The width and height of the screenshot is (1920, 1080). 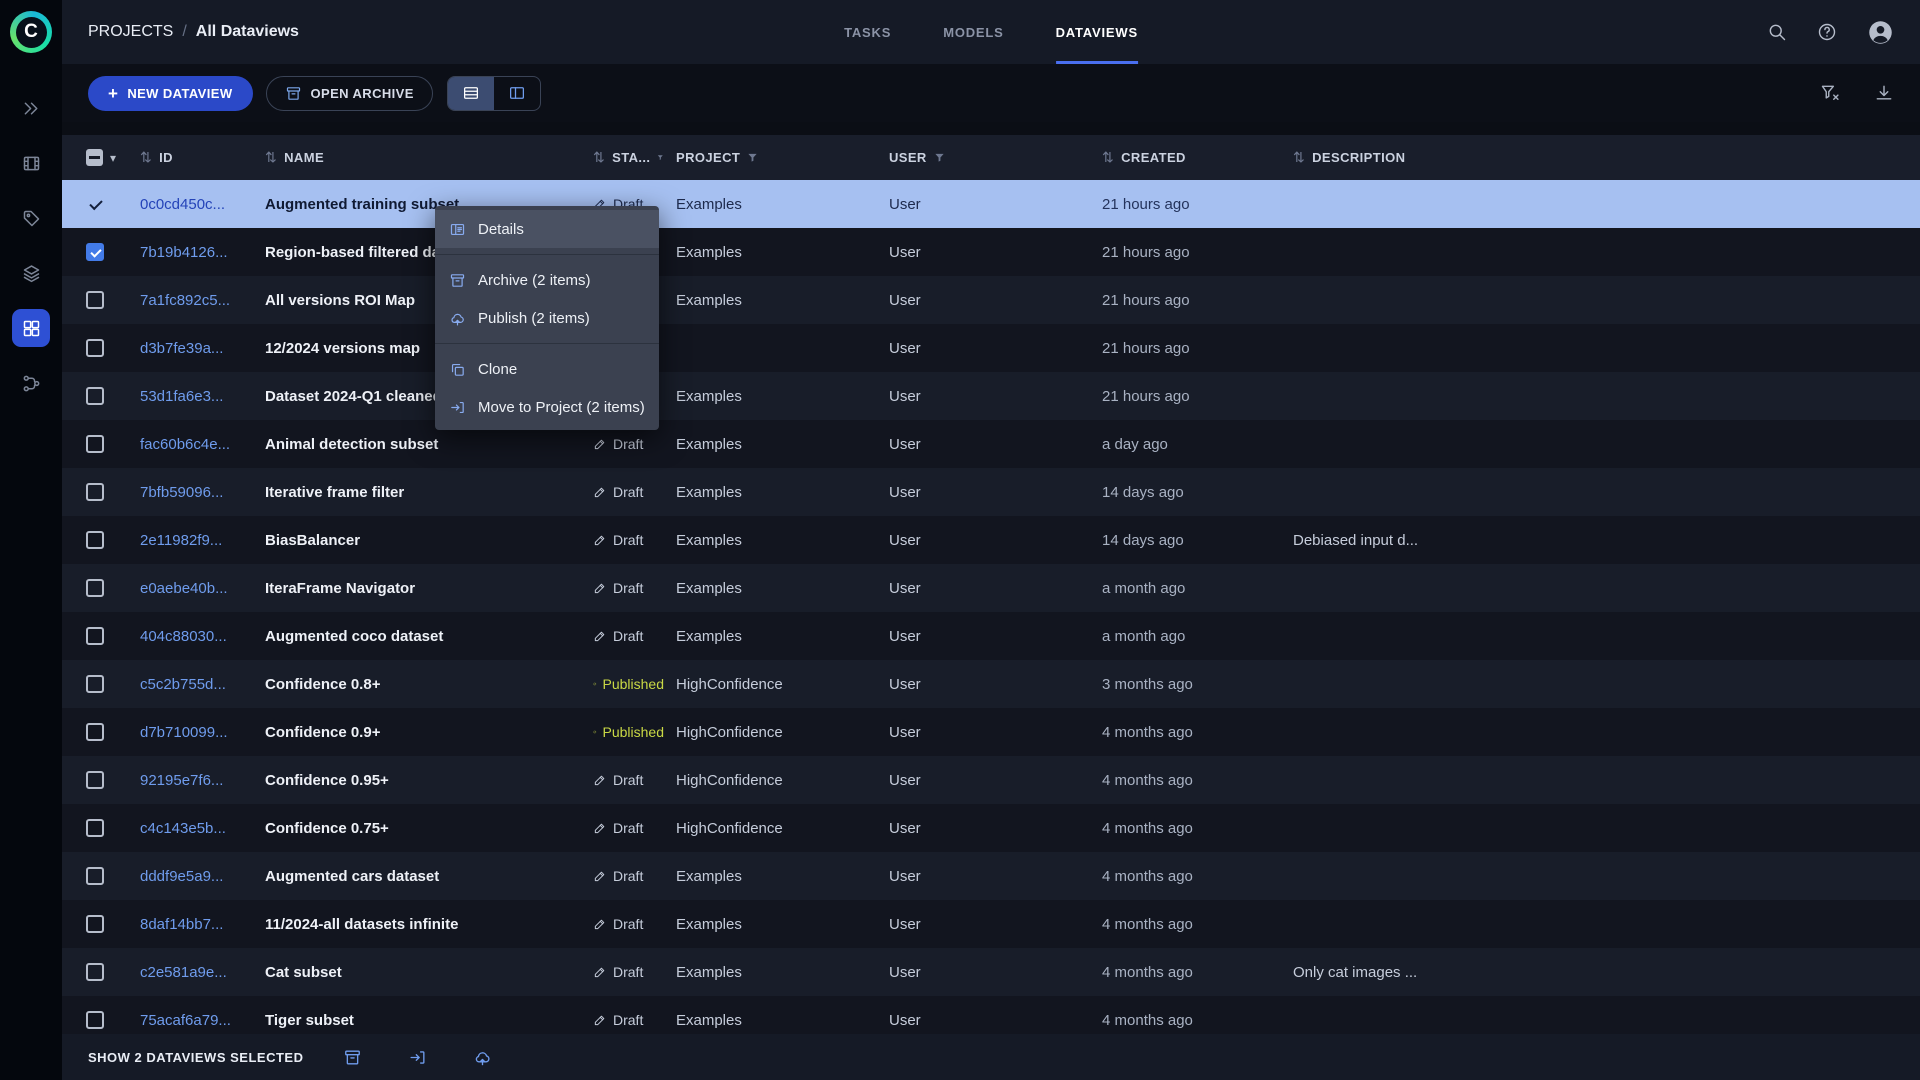 What do you see at coordinates (31, 163) in the screenshot?
I see `sidebar-item-datasets` at bounding box center [31, 163].